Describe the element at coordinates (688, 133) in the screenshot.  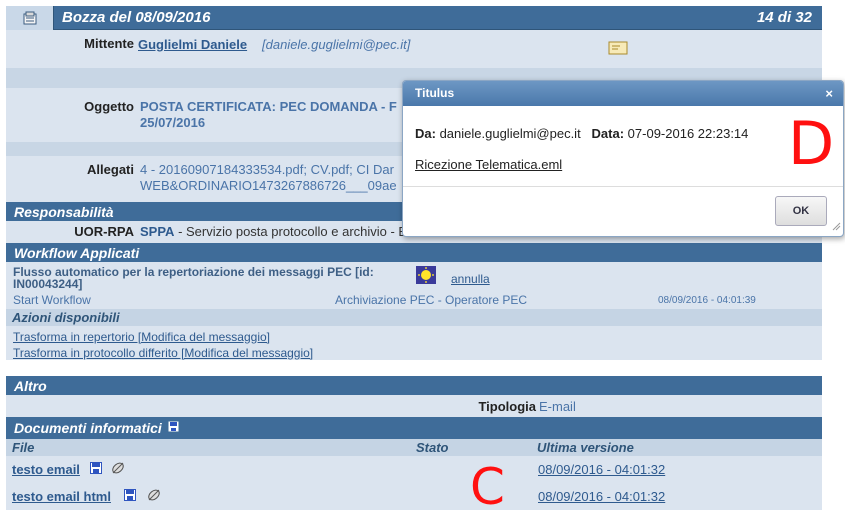
I see `data-value: 07-09-2016 22:23:14` at that location.